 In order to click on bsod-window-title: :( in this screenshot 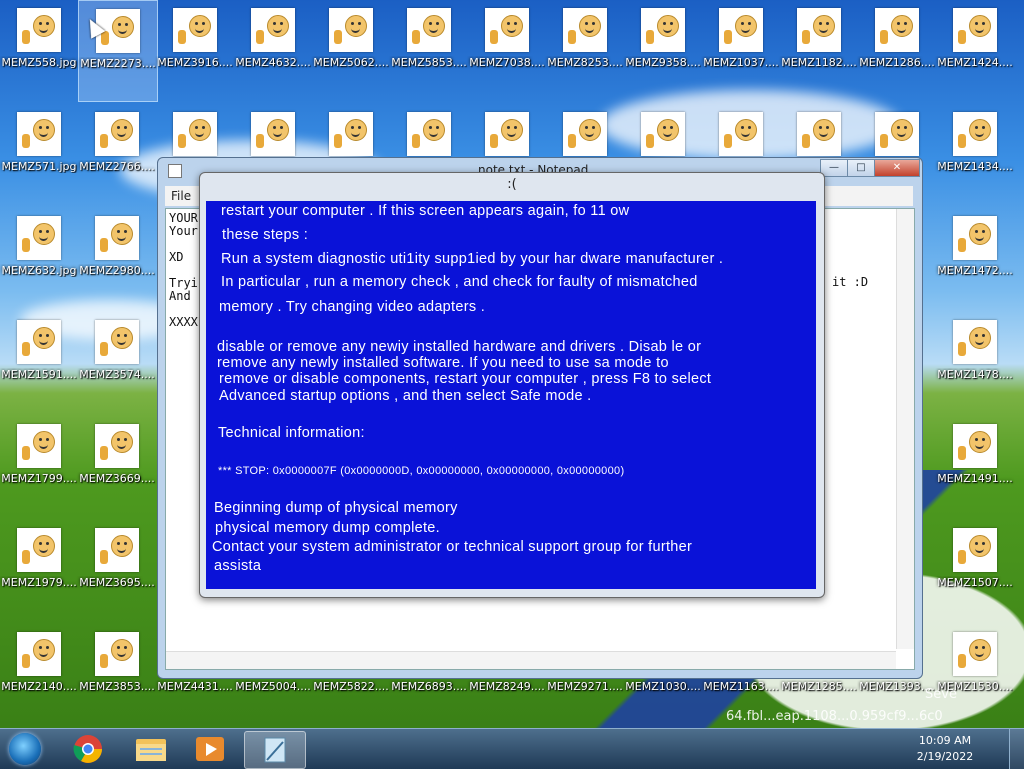, I will do `click(512, 184)`.